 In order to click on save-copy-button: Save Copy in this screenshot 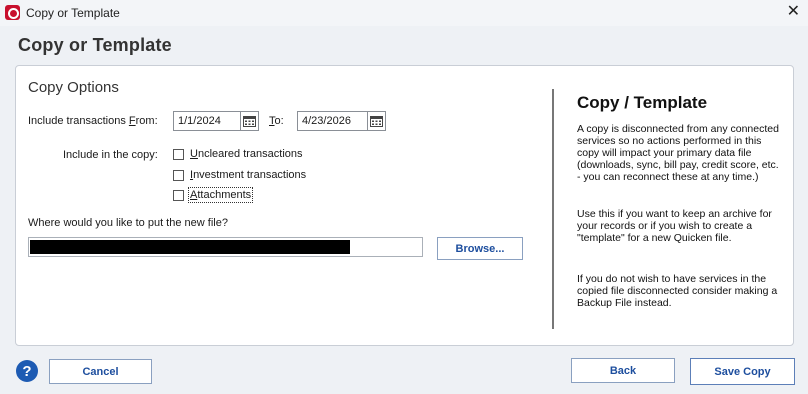, I will do `click(742, 371)`.